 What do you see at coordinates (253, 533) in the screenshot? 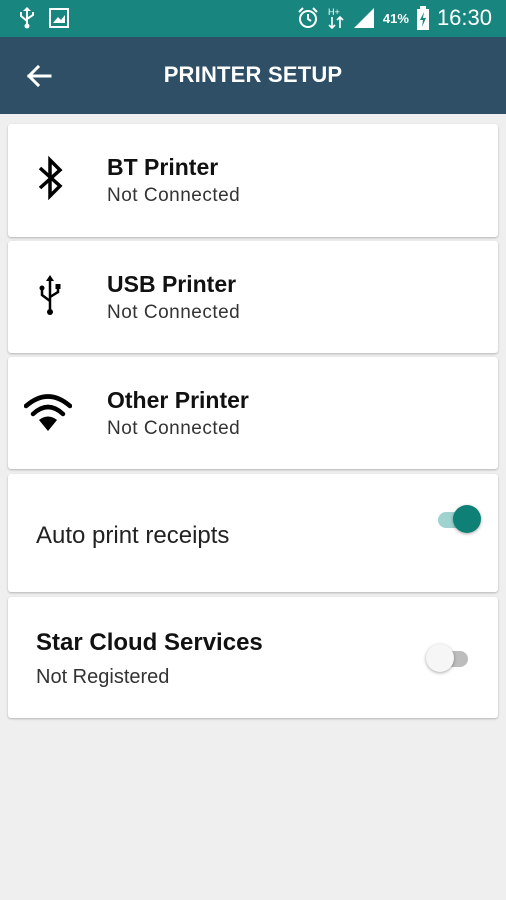
I see `auto-print-row: Auto print receipts` at bounding box center [253, 533].